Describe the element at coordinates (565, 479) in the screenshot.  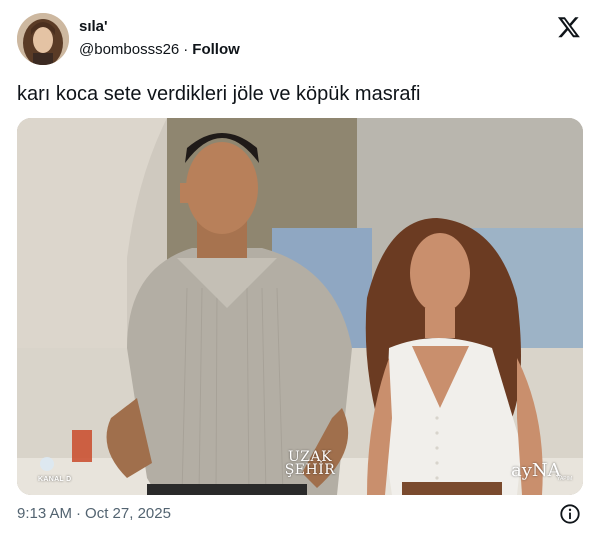
I see `producer-sub-watermark: YAPIM` at that location.